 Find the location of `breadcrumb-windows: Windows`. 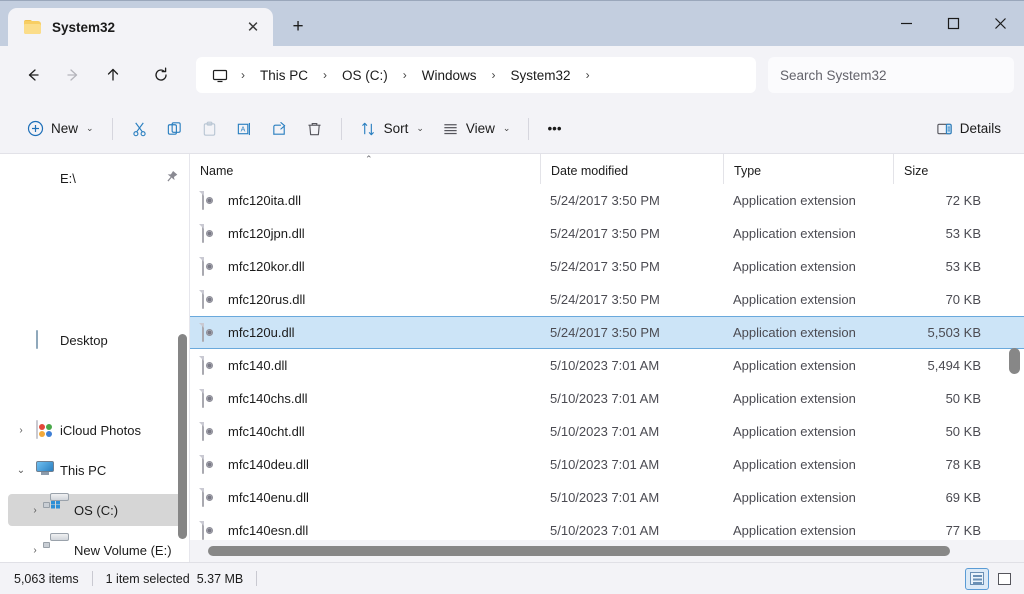

breadcrumb-windows: Windows is located at coordinates (449, 75).